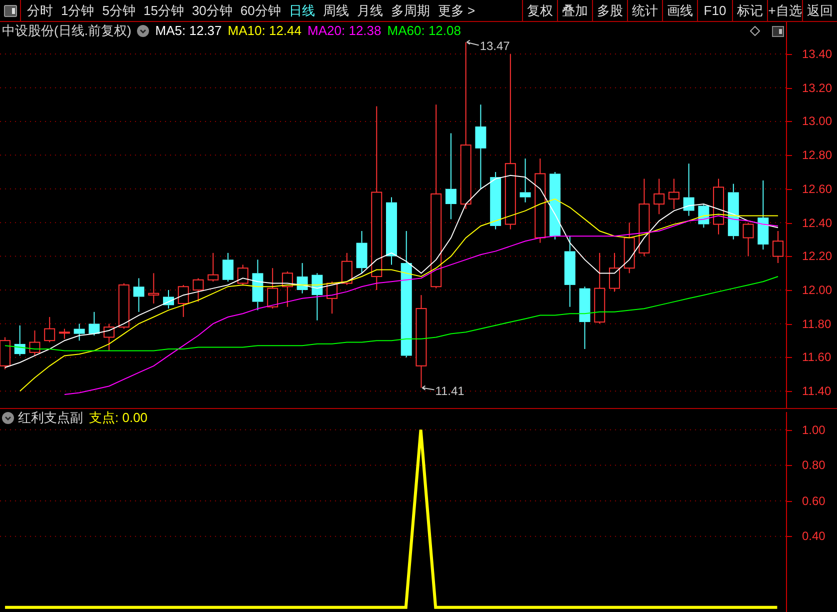 This screenshot has height=612, width=837. Describe the element at coordinates (441, 31) in the screenshot. I see `series-reading: : 12.08` at that location.